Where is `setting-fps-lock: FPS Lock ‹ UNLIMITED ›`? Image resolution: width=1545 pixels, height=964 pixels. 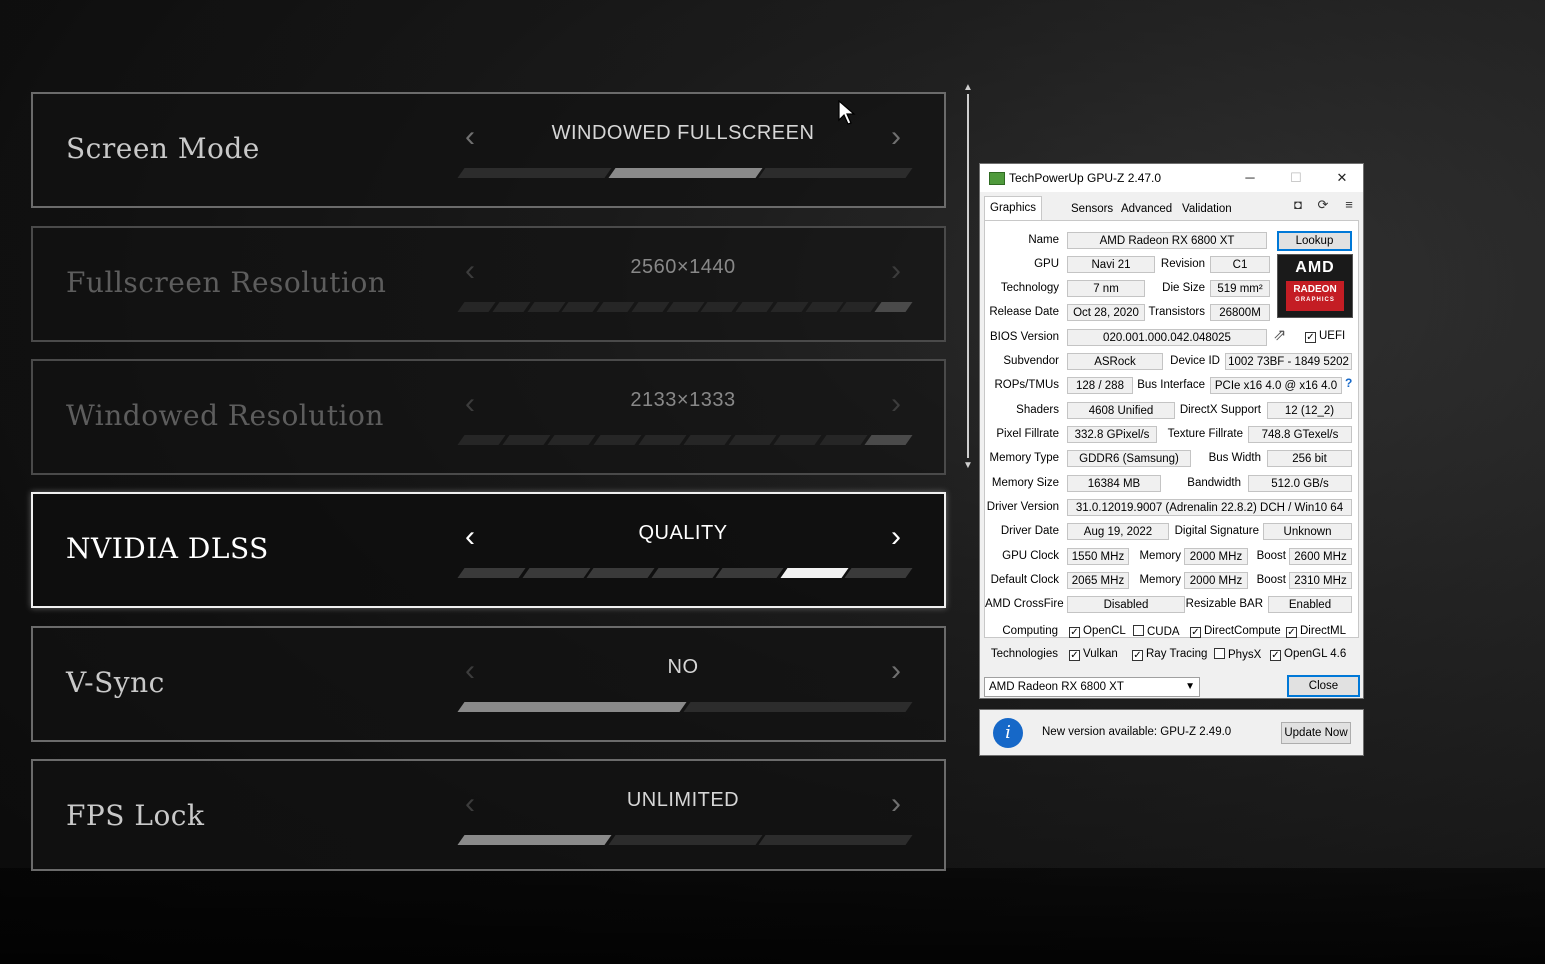
setting-fps-lock: FPS Lock ‹ UNLIMITED › is located at coordinates (488, 815).